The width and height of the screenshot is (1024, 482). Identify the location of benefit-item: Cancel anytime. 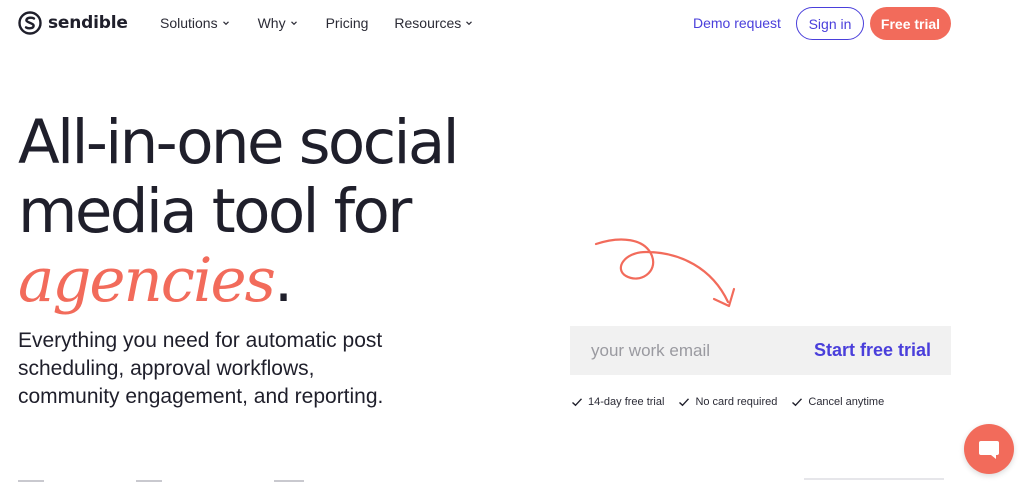
(837, 402).